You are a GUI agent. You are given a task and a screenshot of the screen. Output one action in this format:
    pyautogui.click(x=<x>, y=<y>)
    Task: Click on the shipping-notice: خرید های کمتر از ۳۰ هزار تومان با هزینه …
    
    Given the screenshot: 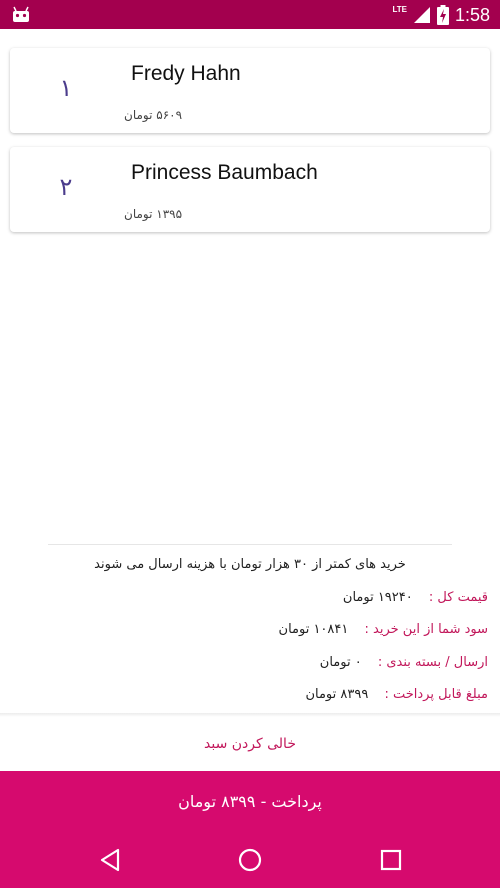 What is the action you would take?
    pyautogui.click(x=250, y=564)
    